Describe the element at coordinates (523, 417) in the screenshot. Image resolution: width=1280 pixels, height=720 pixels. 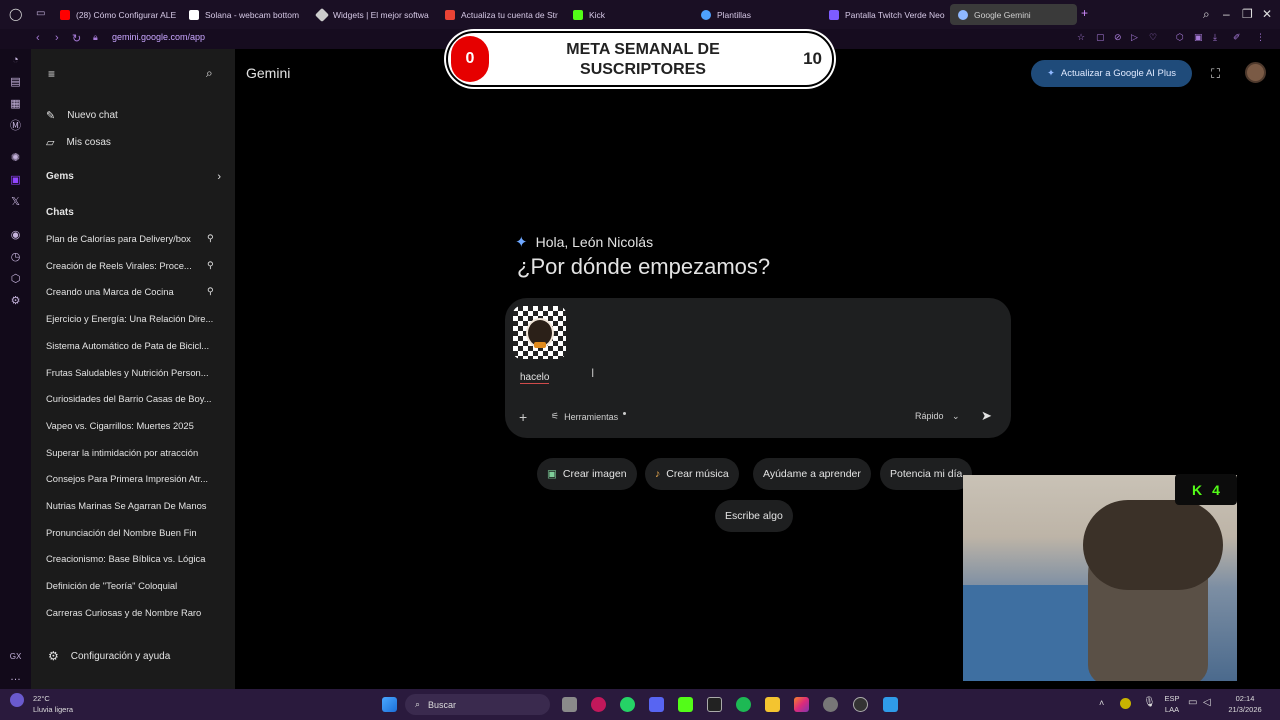
I see `add-file-button: +` at that location.